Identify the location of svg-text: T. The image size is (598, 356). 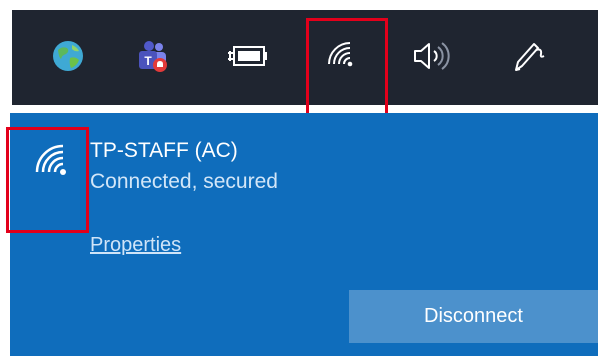
(148, 61).